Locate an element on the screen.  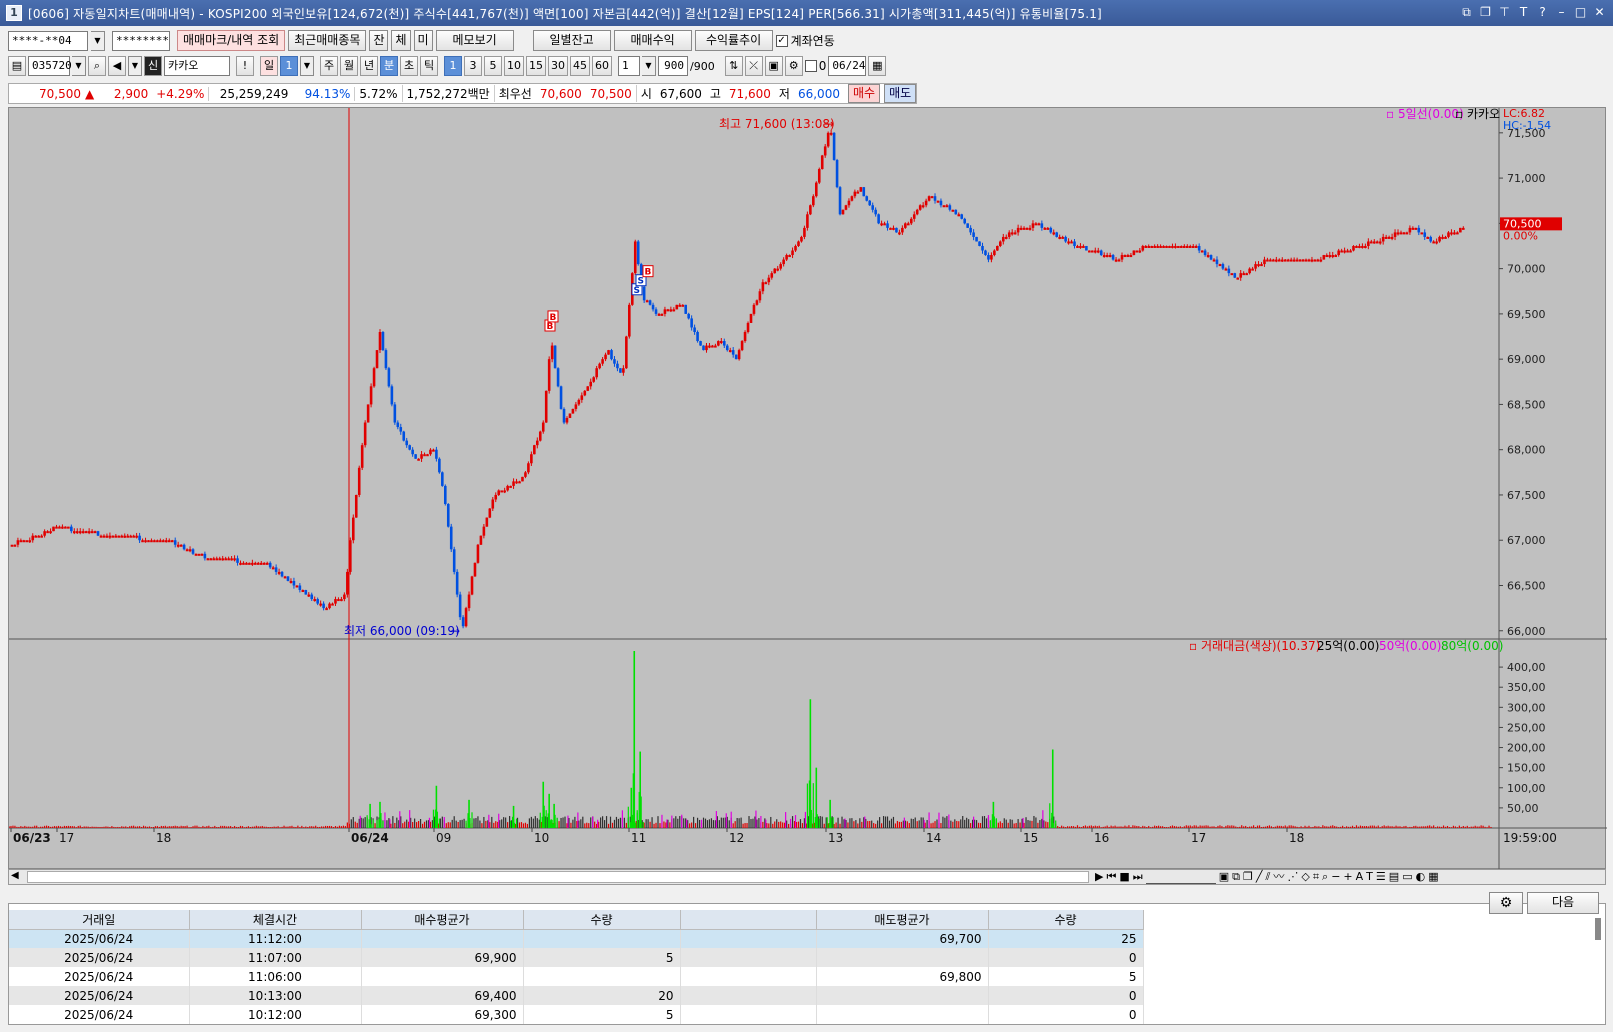
period-year-button: 년 is located at coordinates (369, 66).